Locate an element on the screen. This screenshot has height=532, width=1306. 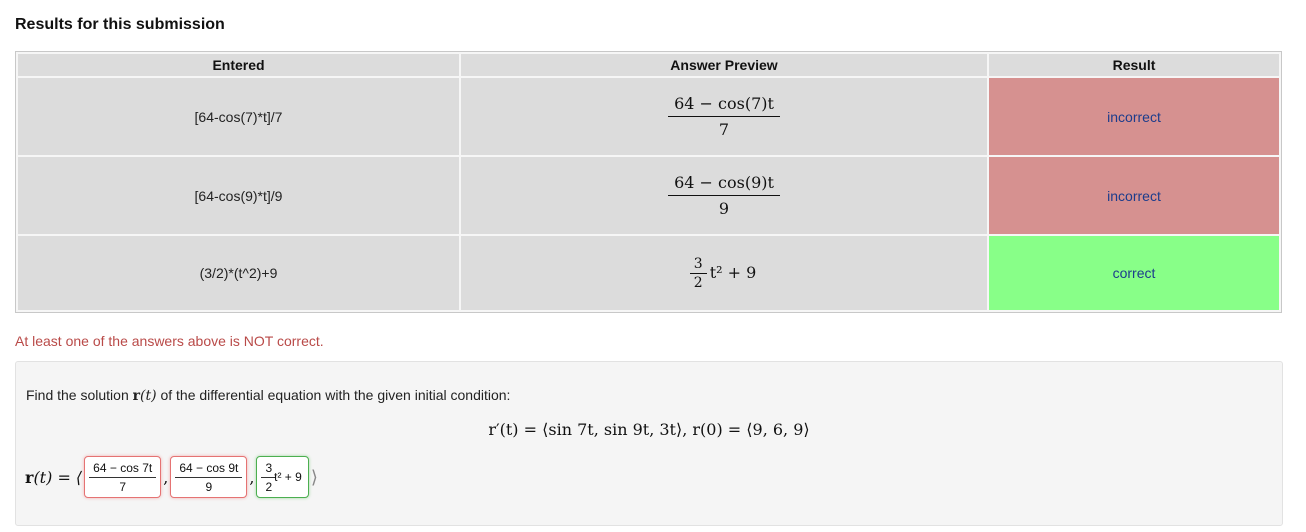
table-row: [64-cos(9)*t]/9 64 − cos(9)t 9 incorrect is located at coordinates (648, 195).